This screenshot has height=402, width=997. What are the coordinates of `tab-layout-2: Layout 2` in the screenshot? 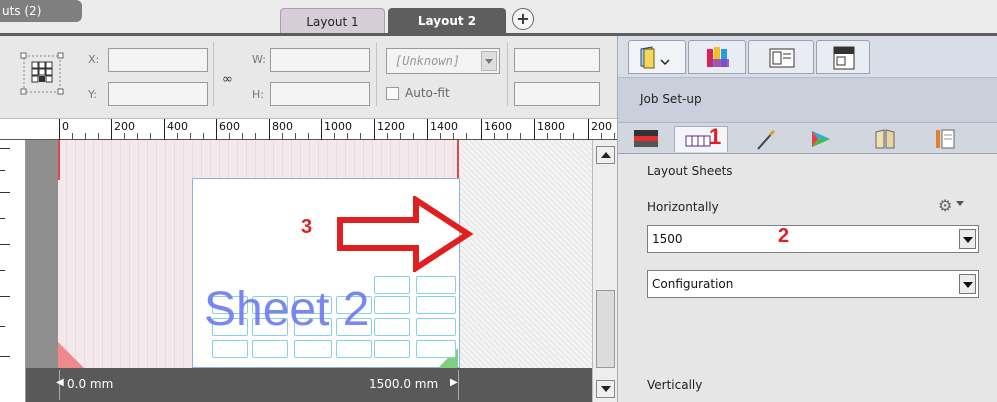 It's located at (447, 21).